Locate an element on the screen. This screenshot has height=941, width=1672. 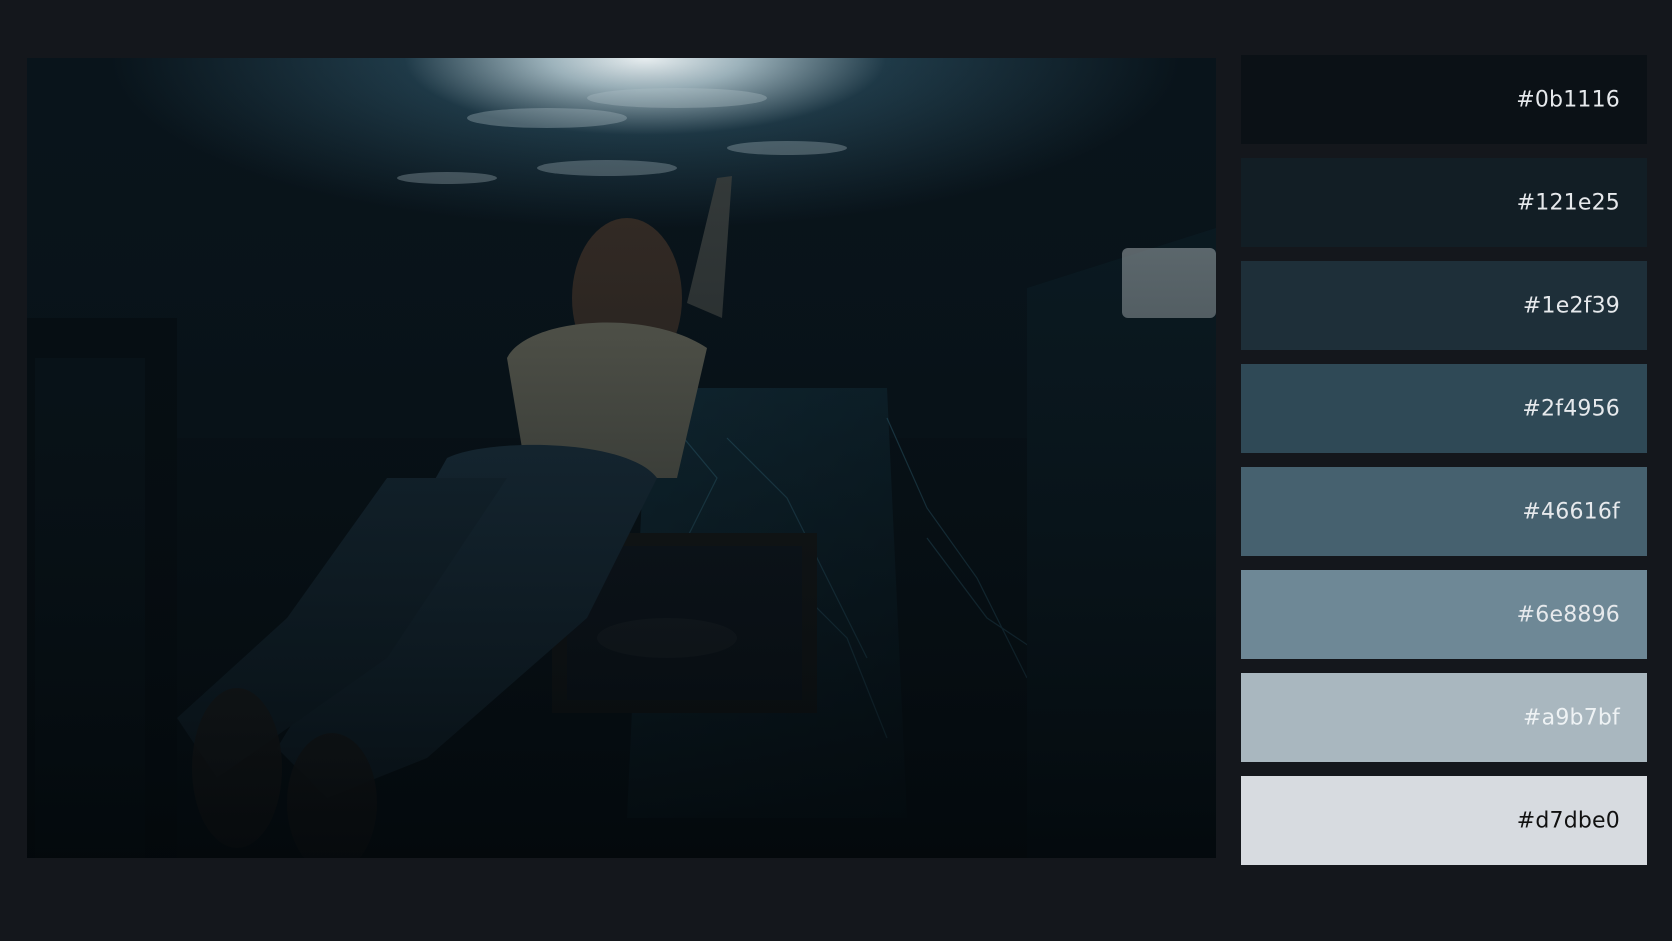
hex-code: #a9b7bf is located at coordinates (1571, 717).